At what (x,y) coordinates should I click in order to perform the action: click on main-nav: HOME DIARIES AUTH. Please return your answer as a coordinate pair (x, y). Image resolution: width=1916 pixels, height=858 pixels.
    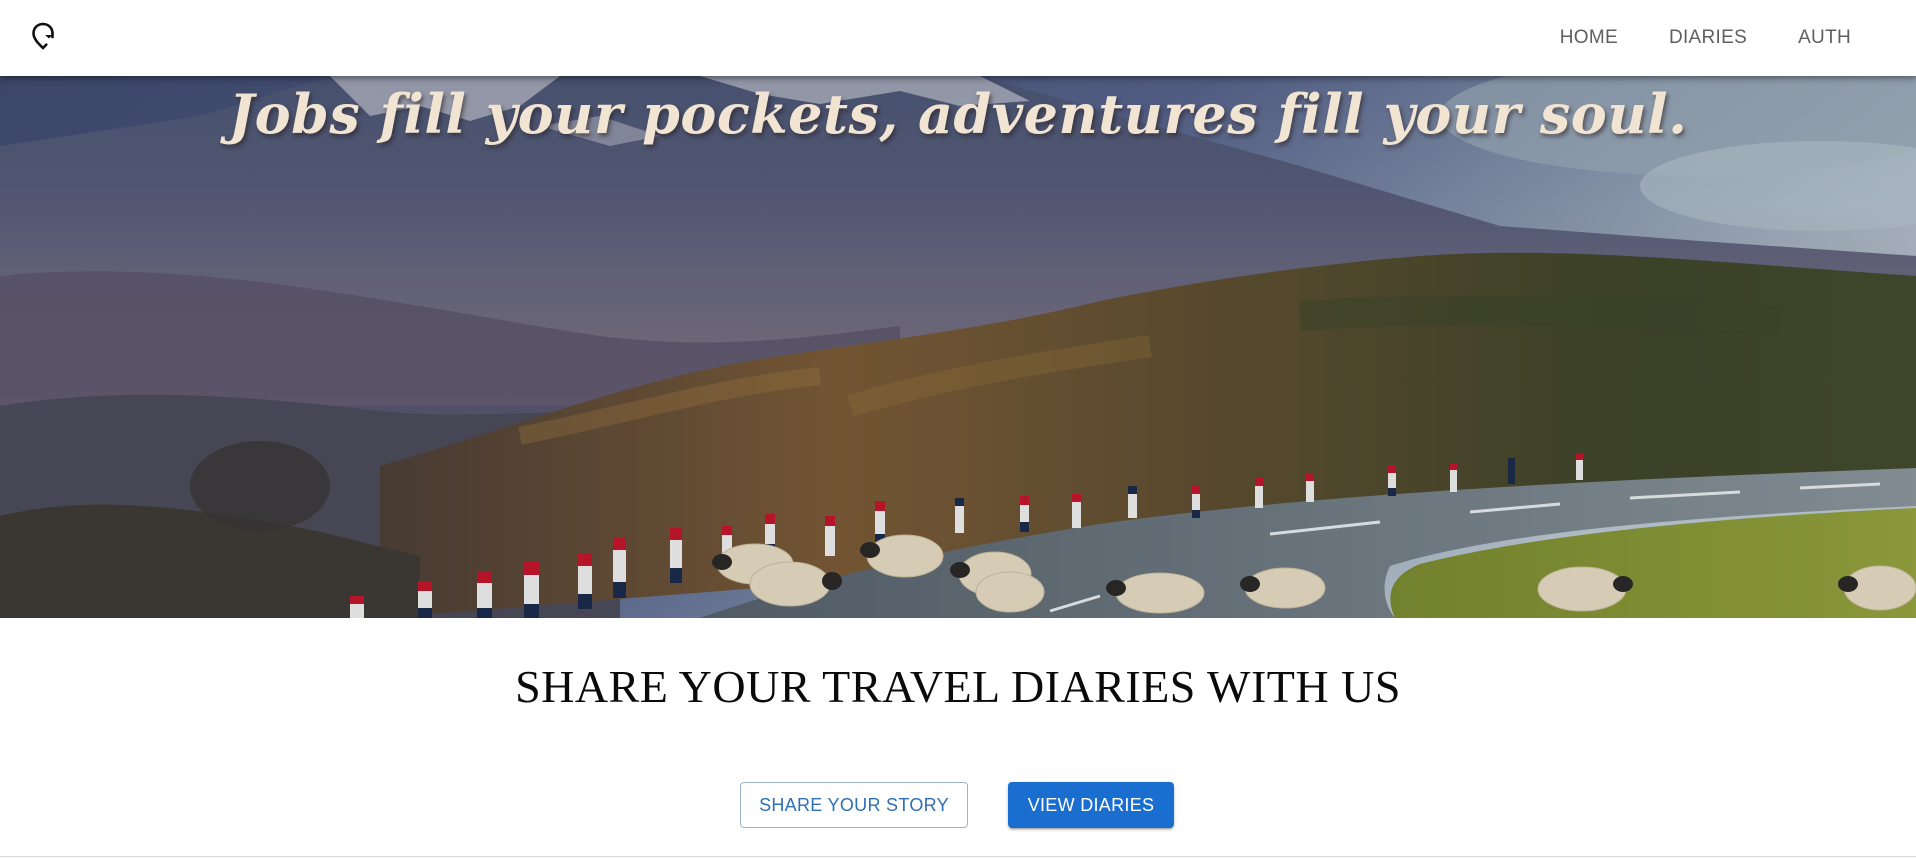
    Looking at the image, I should click on (1705, 38).